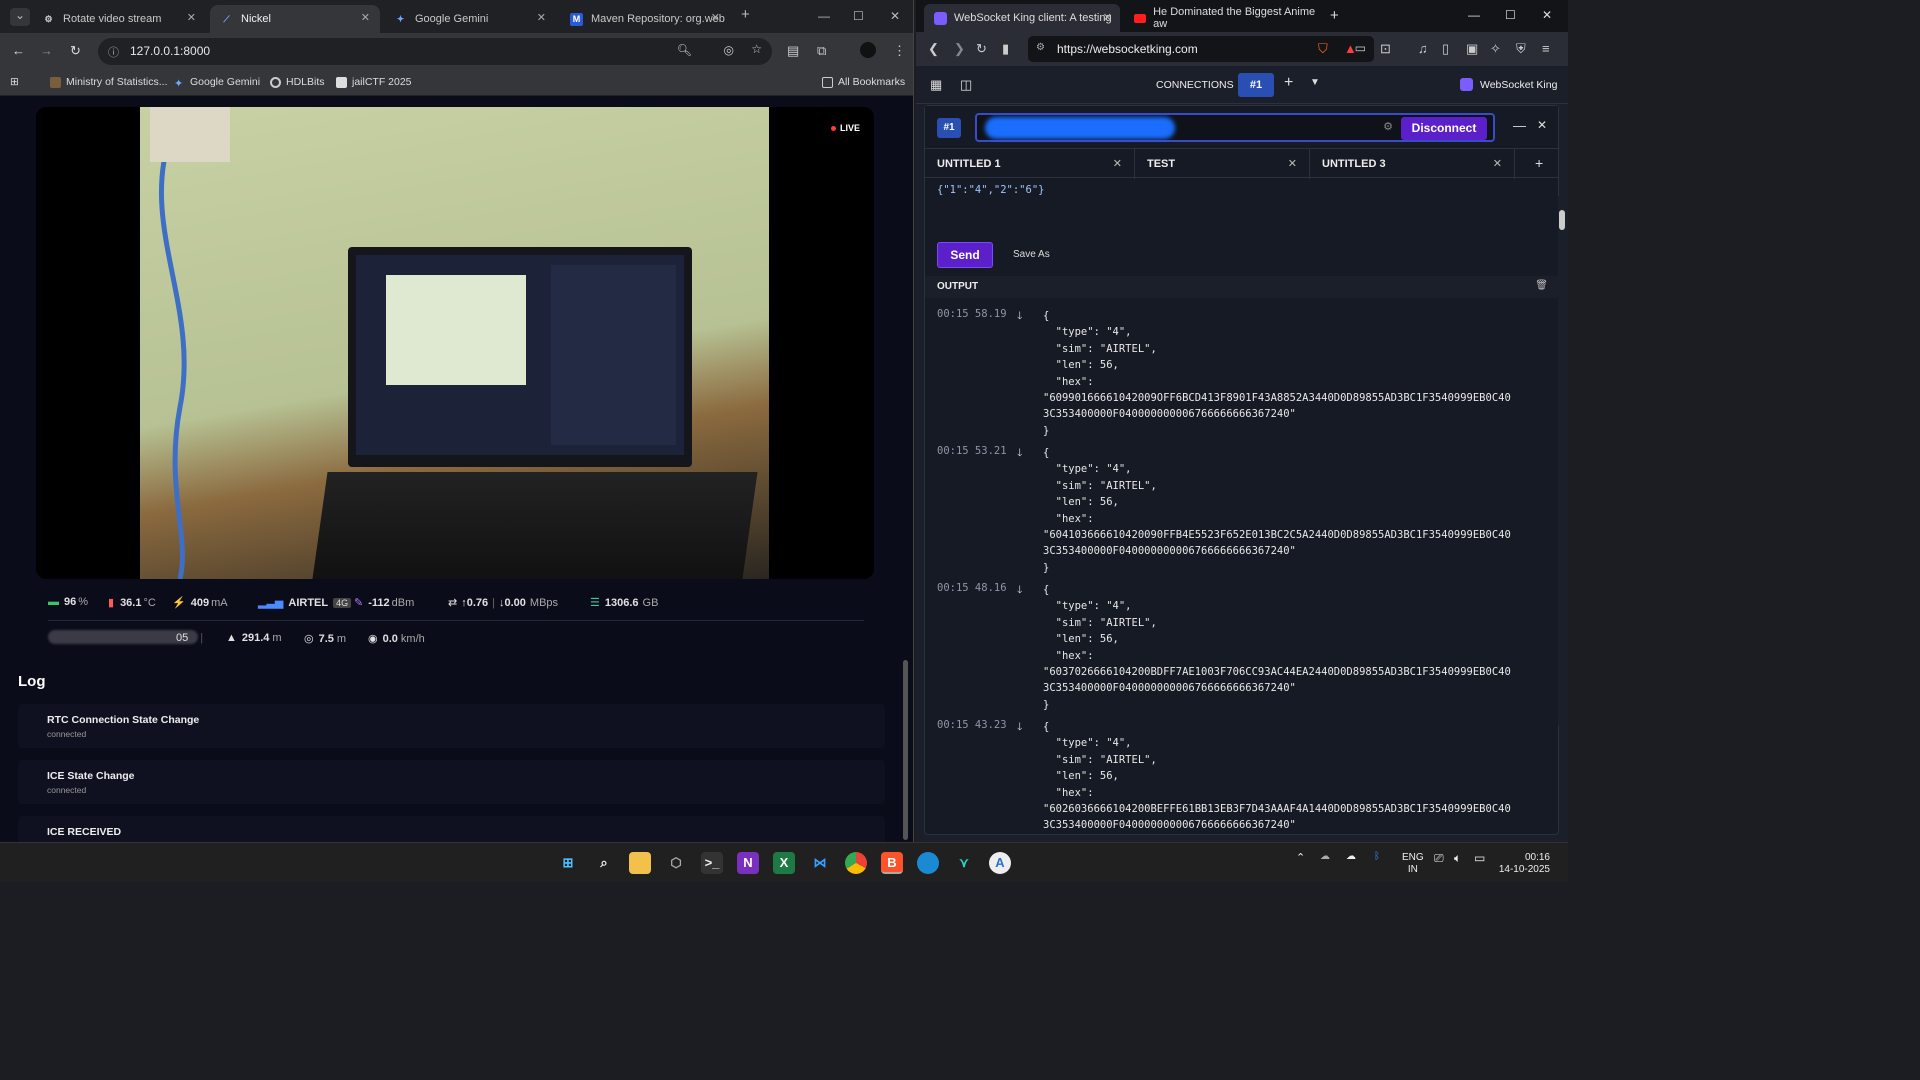 This screenshot has height=1080, width=1920. Describe the element at coordinates (966, 85) in the screenshot. I see `panel-toggle-icon: ◫` at that location.